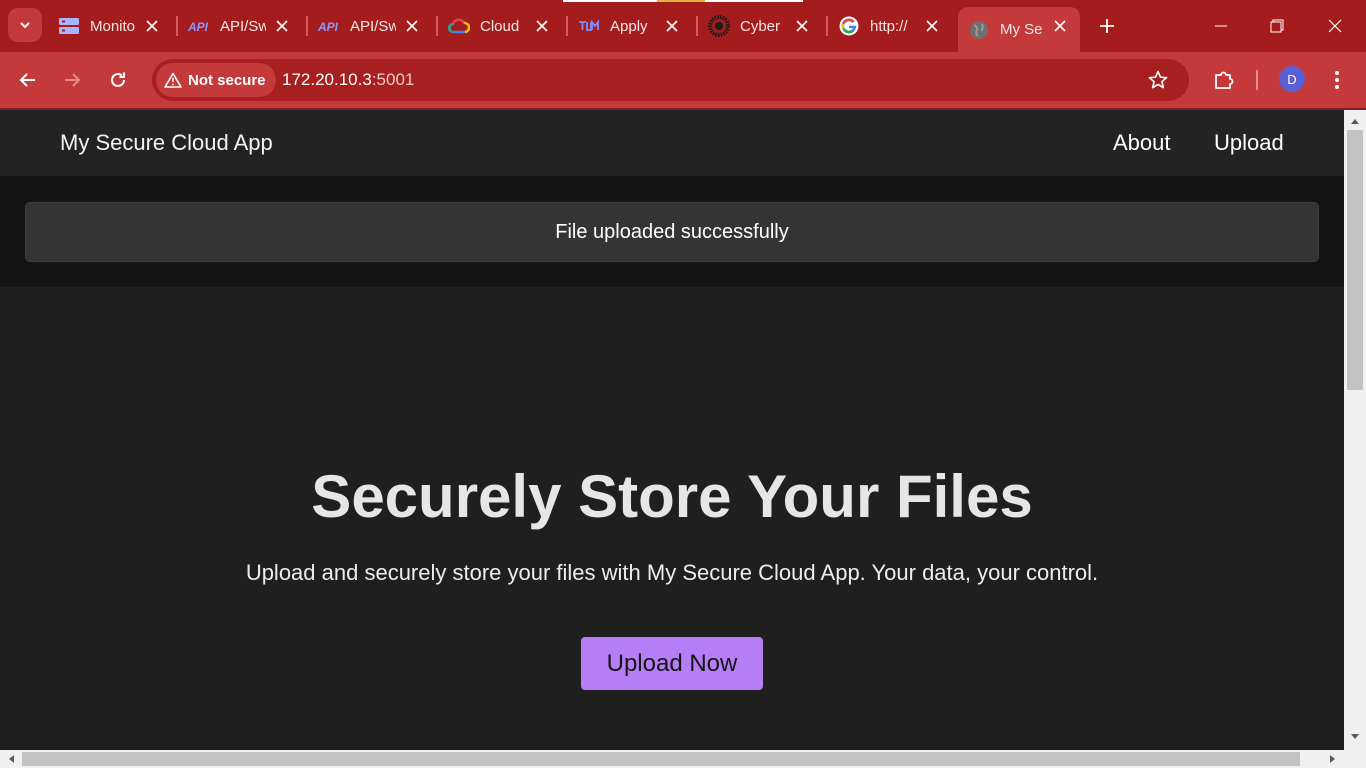  I want to click on toolbar-divider, so click(1257, 80).